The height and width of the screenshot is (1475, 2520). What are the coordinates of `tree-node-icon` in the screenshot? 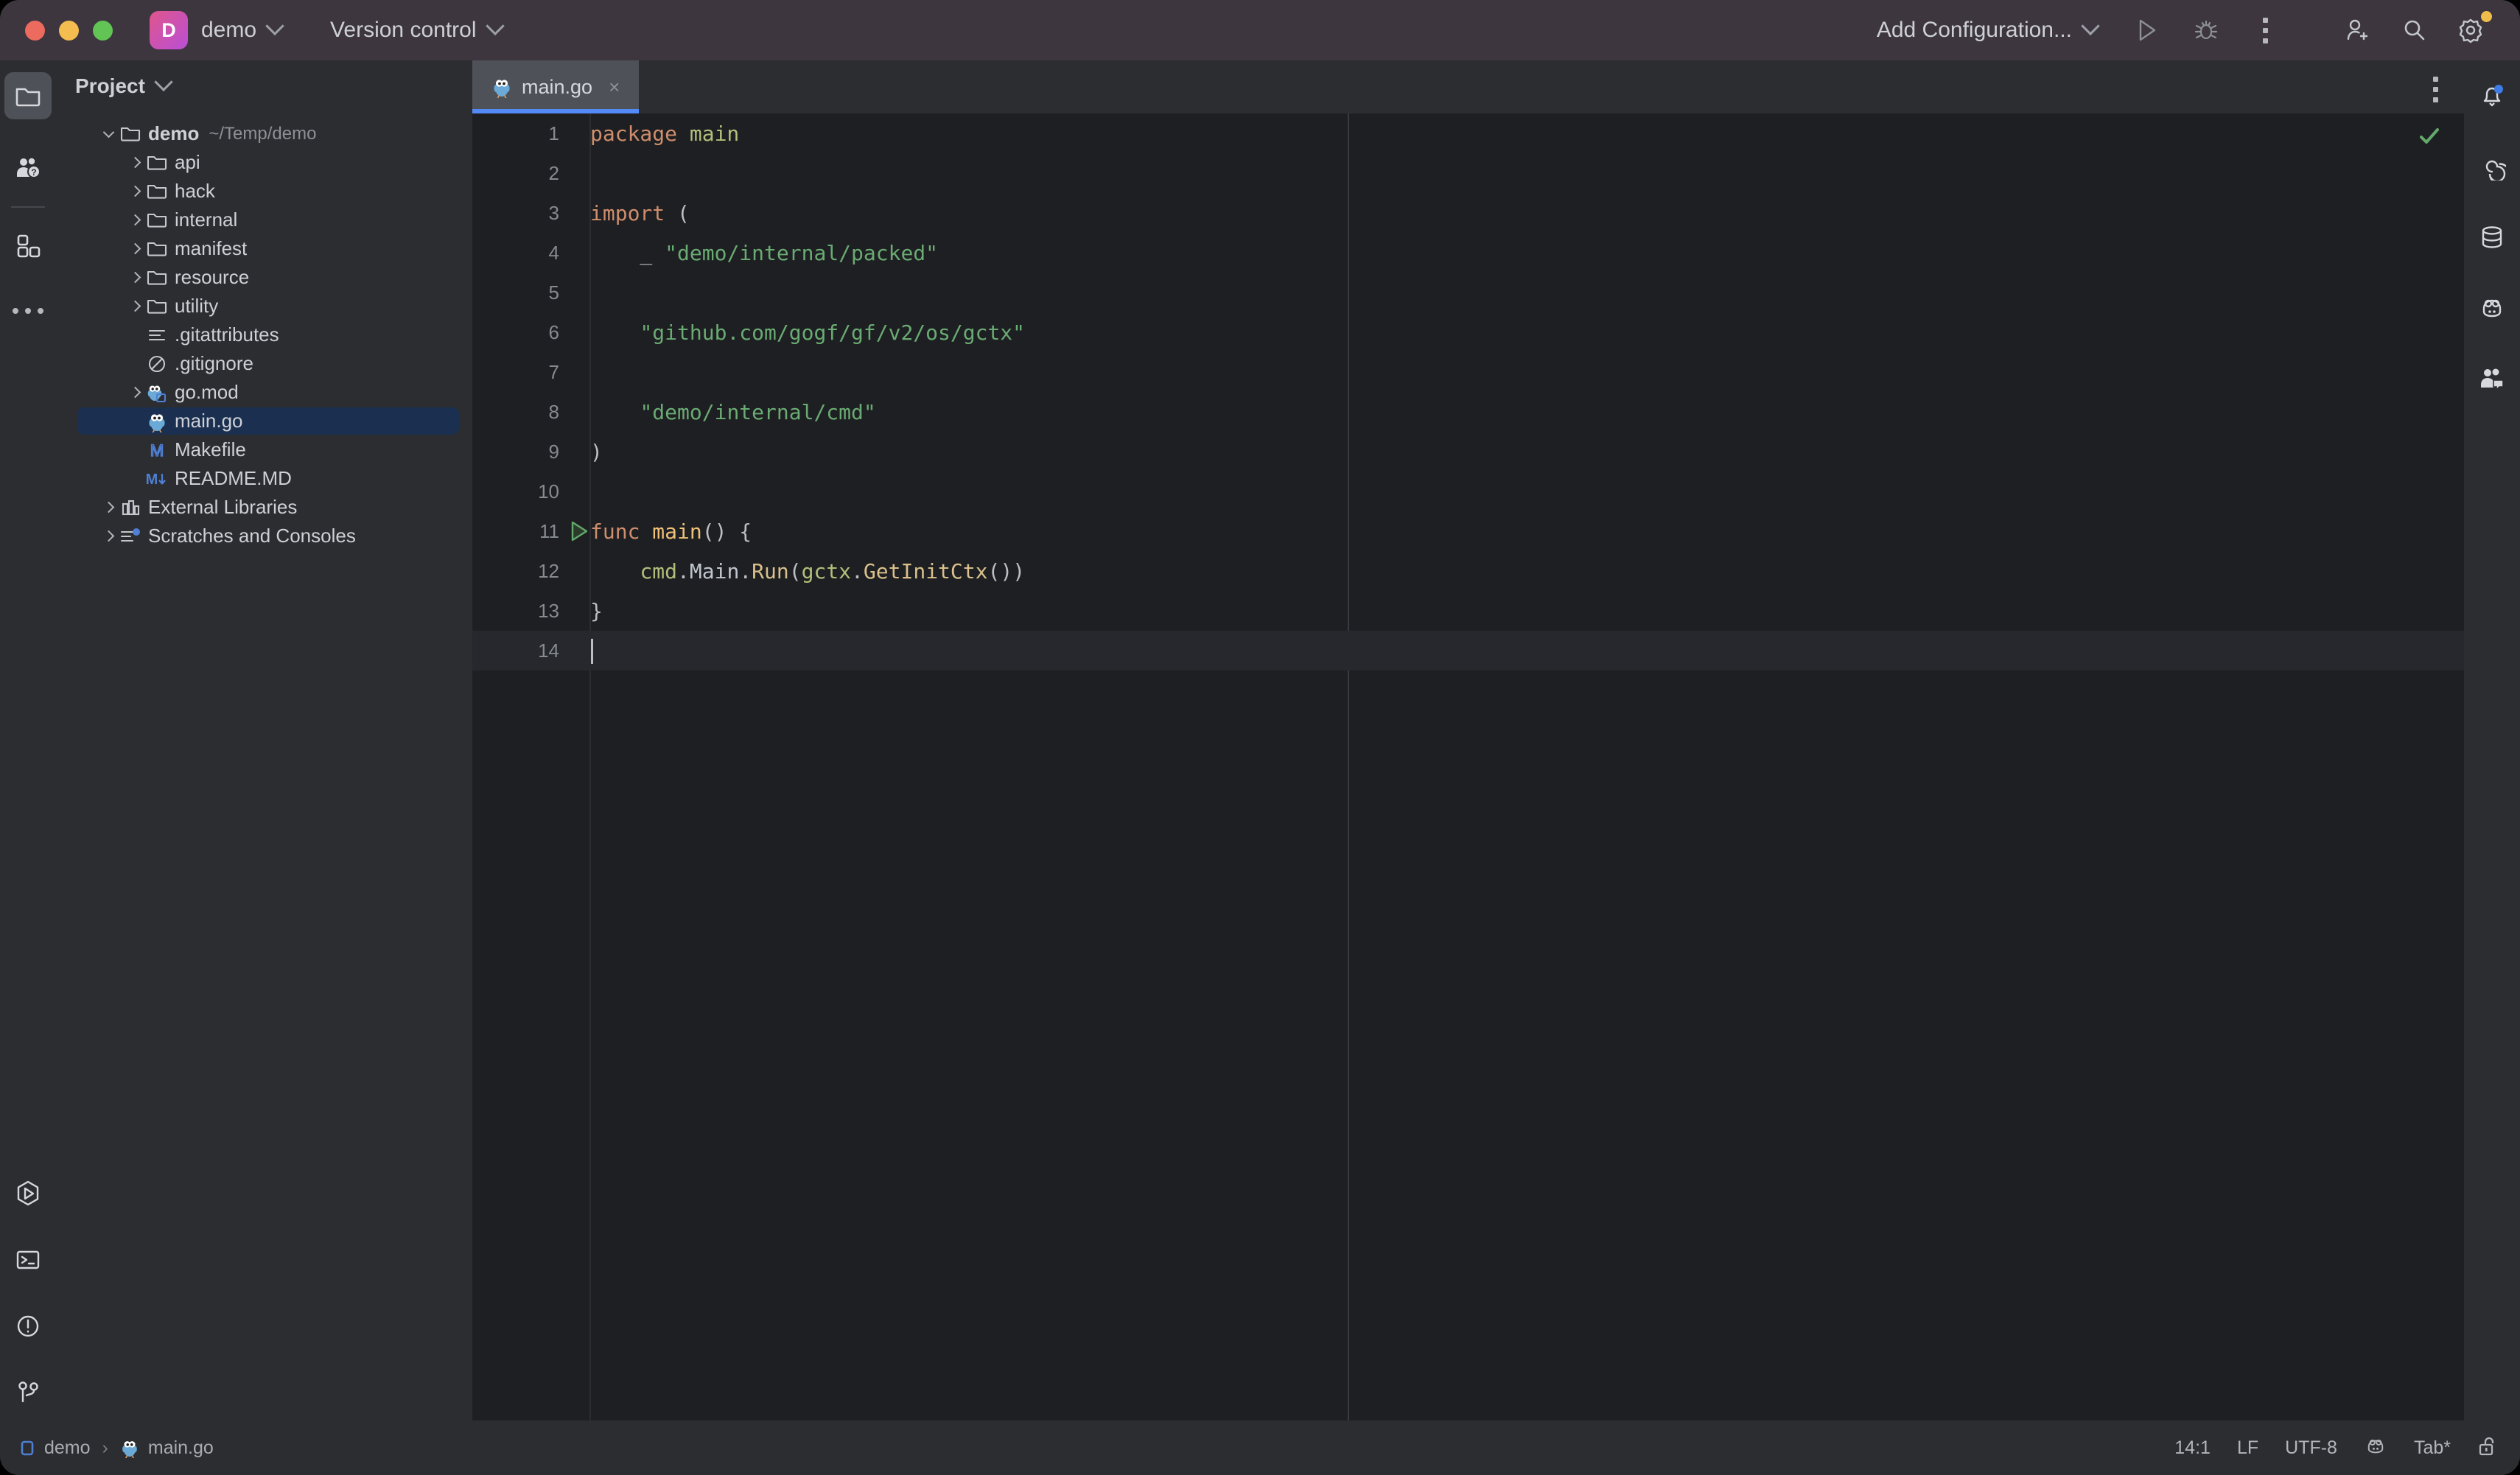 It's located at (156, 364).